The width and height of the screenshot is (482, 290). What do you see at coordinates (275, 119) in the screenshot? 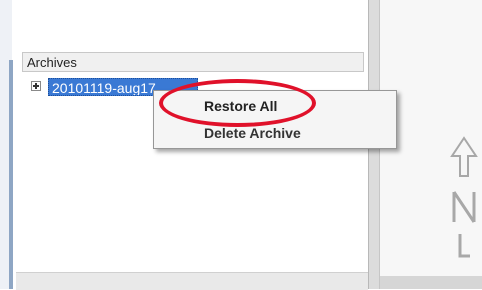
I see `context-menu: Restore All Delete Archive` at bounding box center [275, 119].